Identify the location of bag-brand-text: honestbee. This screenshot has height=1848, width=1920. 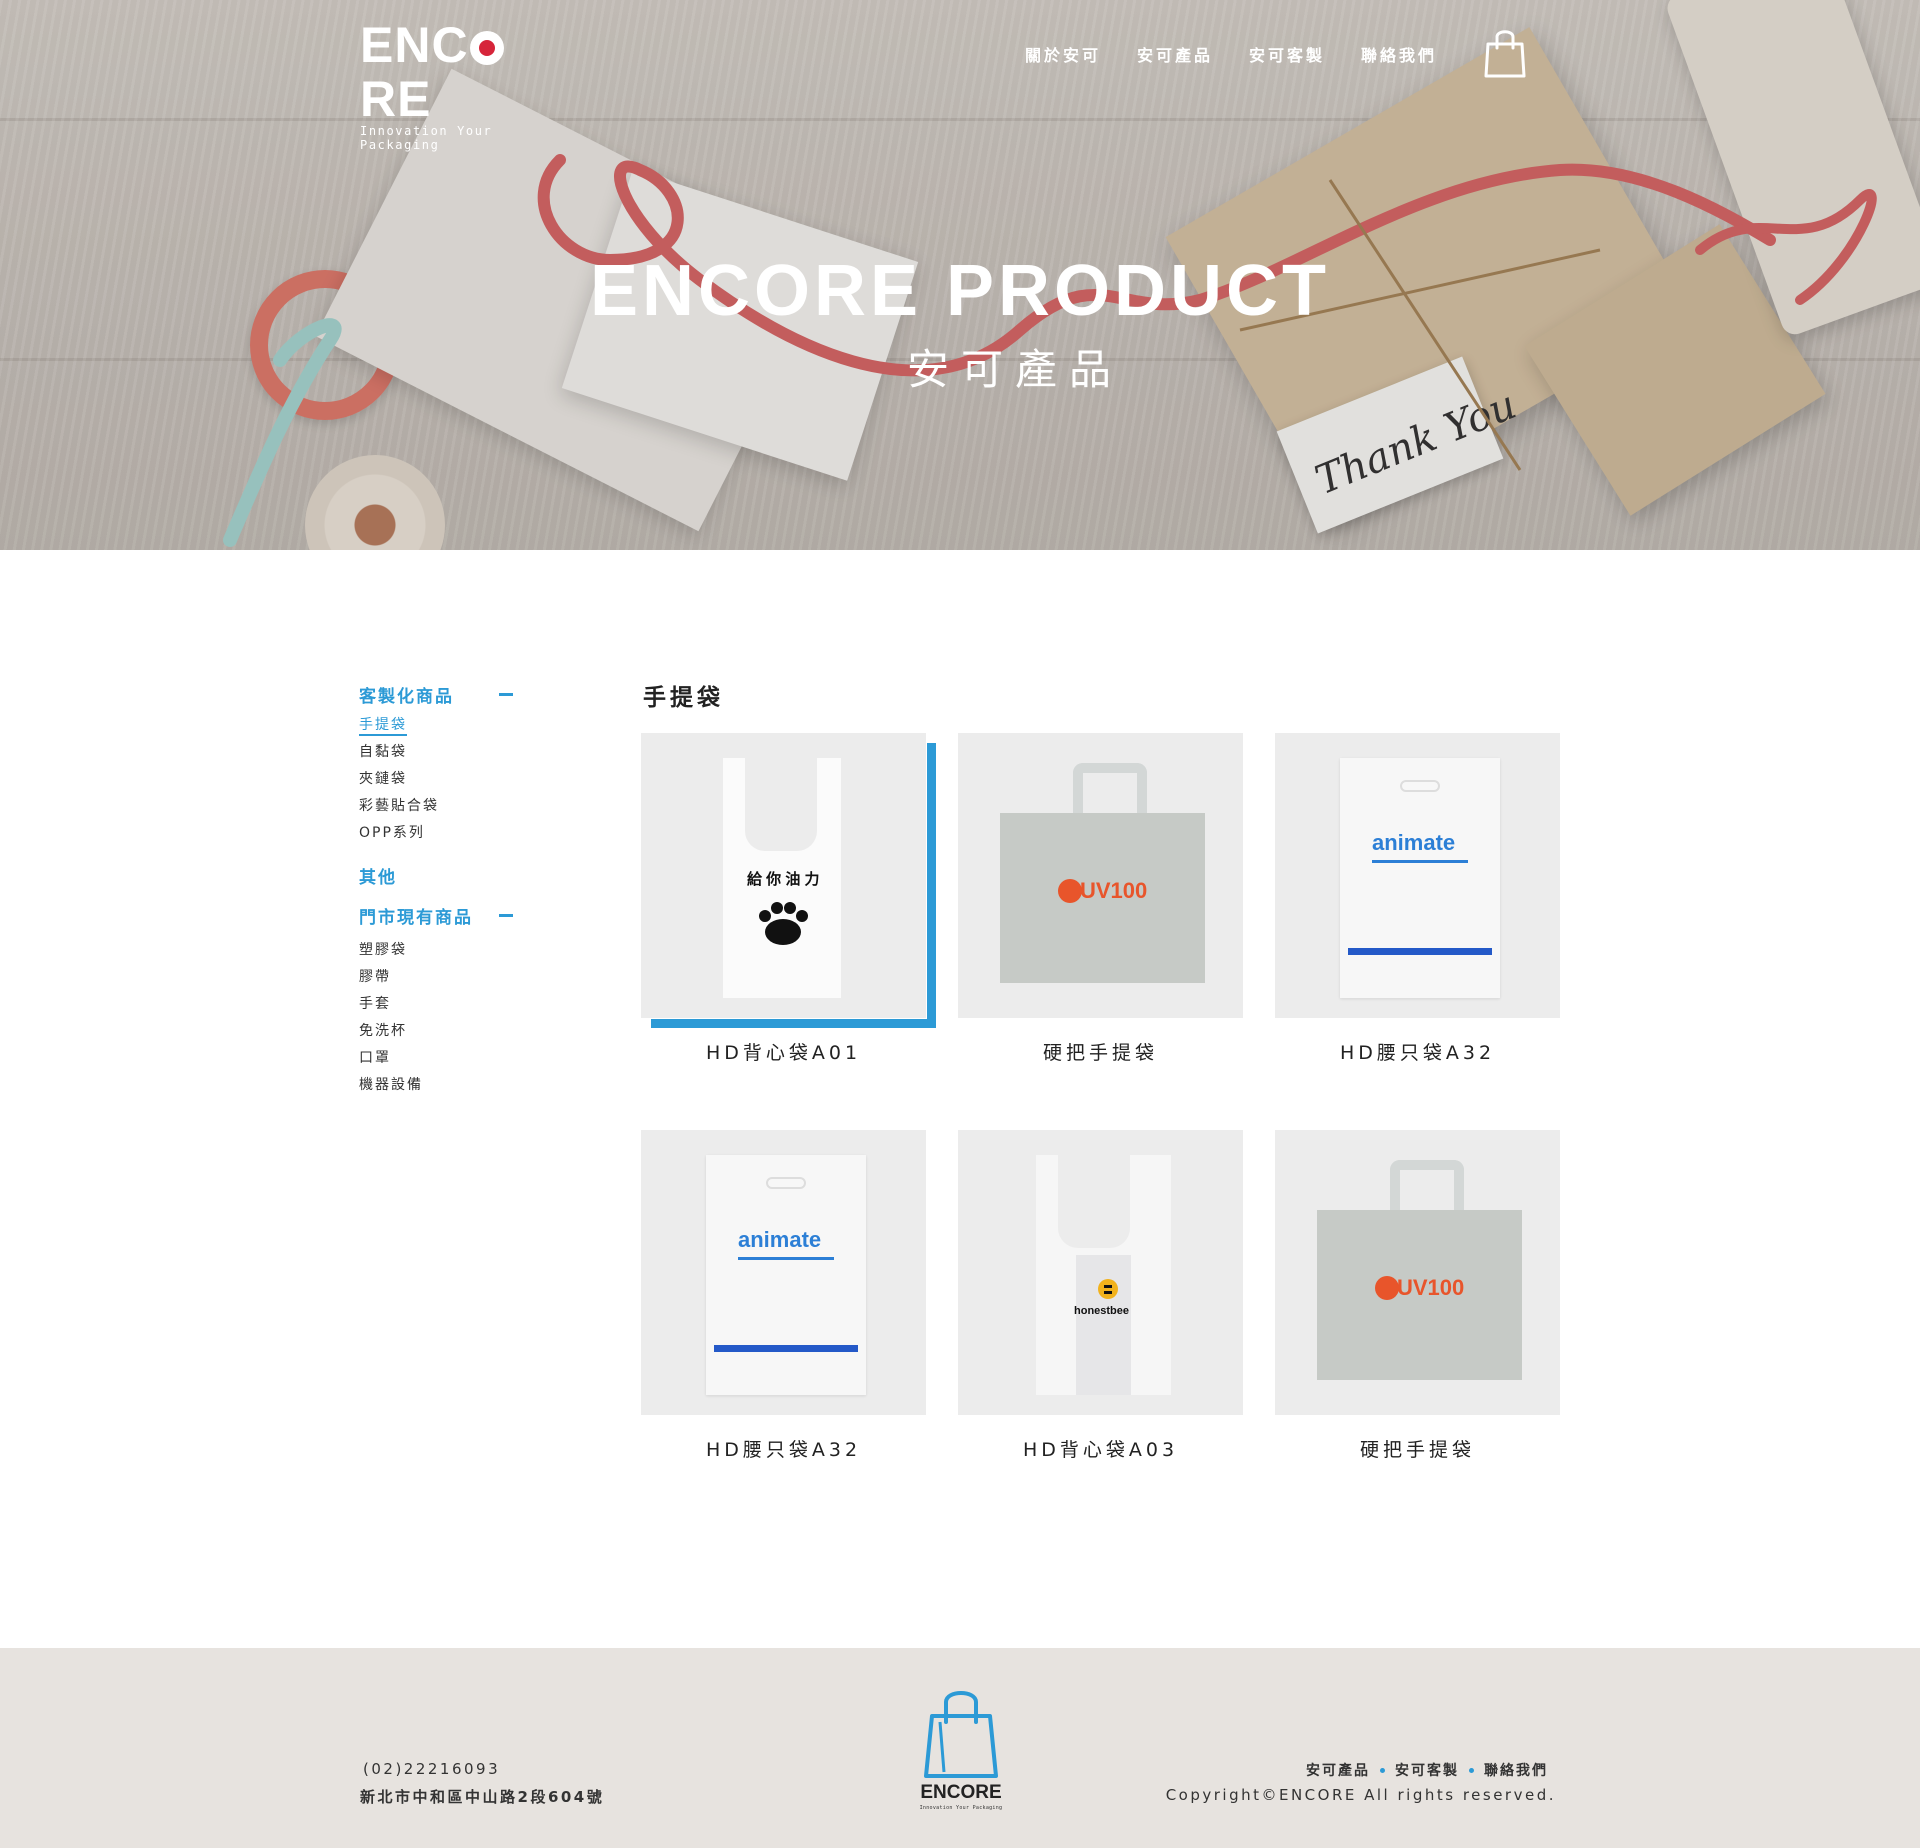
(1102, 1311).